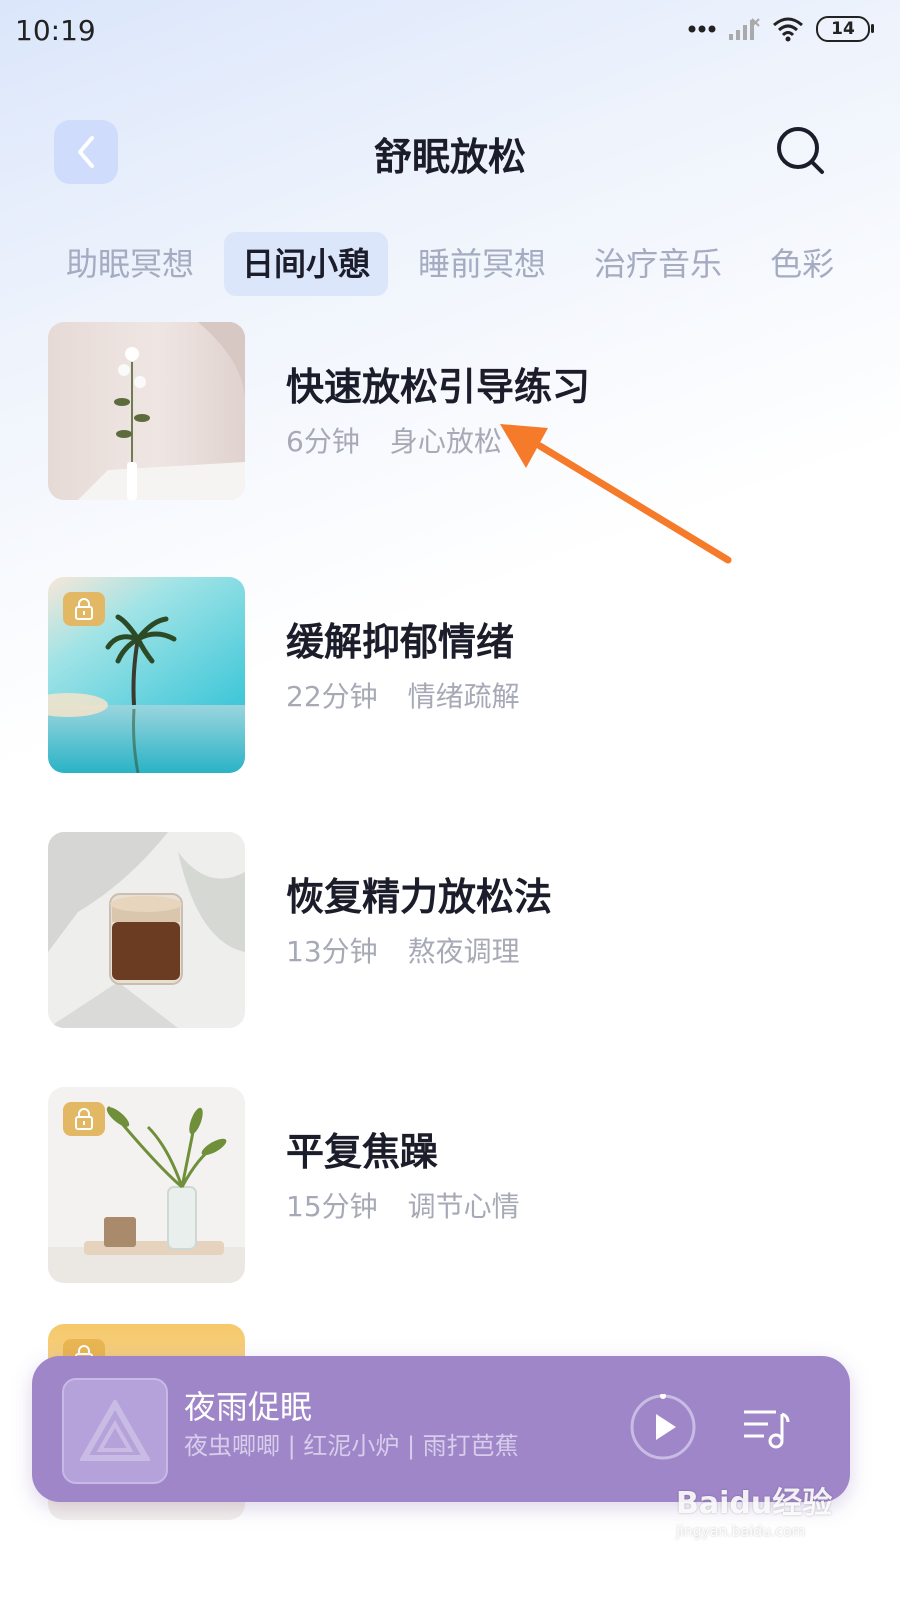 The image size is (900, 1600). Describe the element at coordinates (445, 441) in the screenshot. I see `item-tag: 身心放松` at that location.